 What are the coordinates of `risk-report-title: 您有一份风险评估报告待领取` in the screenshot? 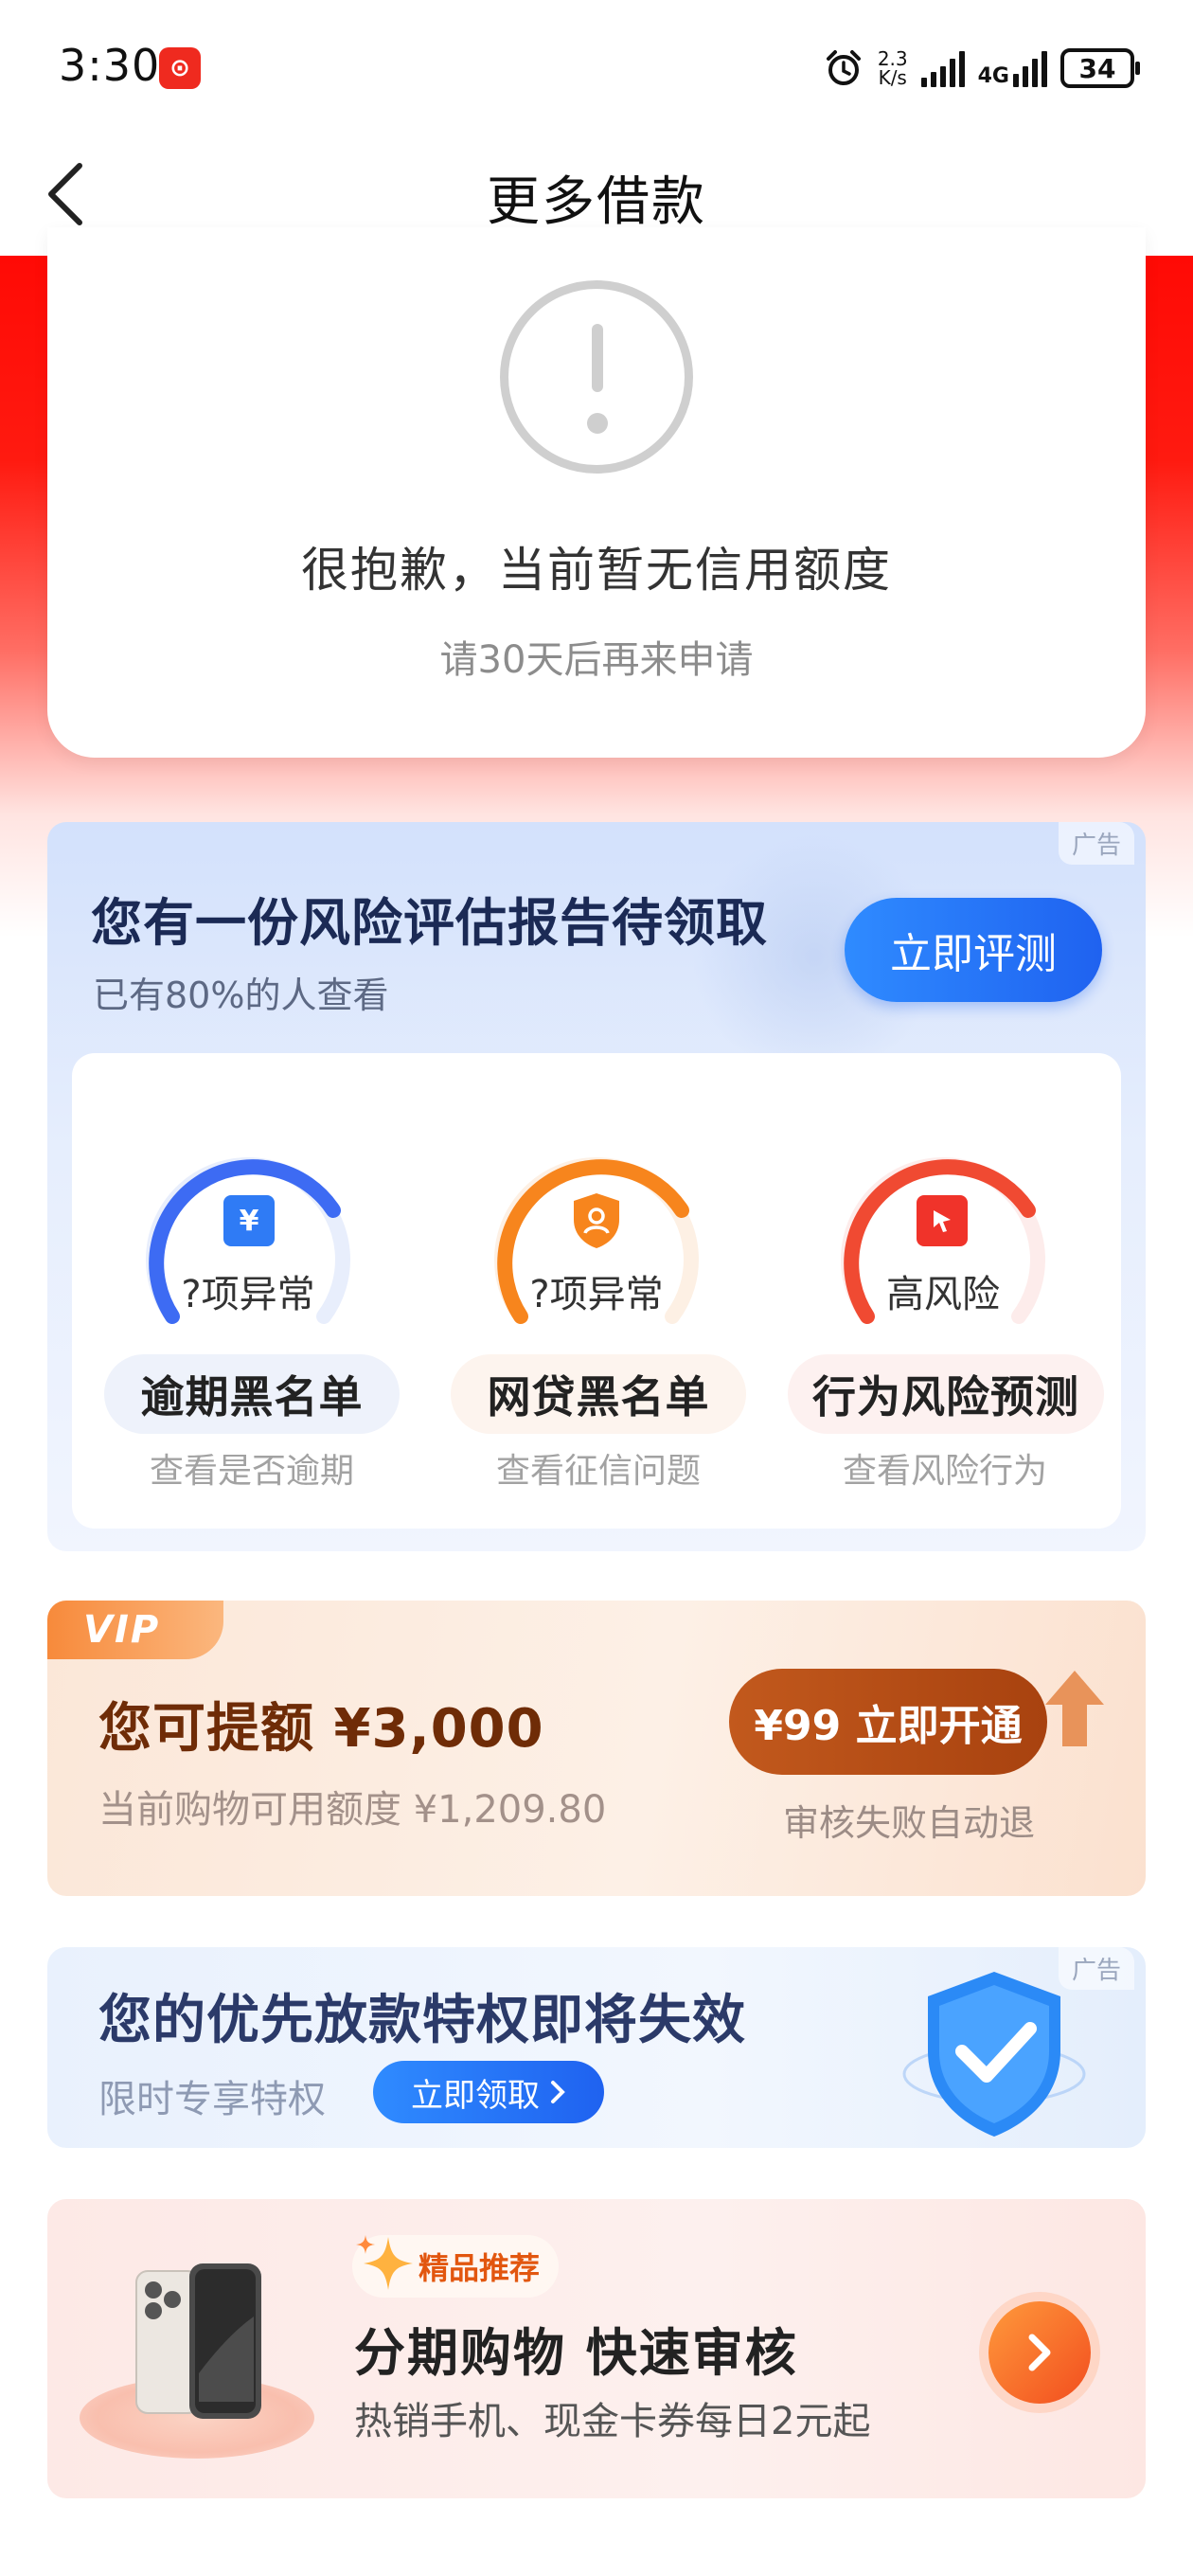 It's located at (429, 923).